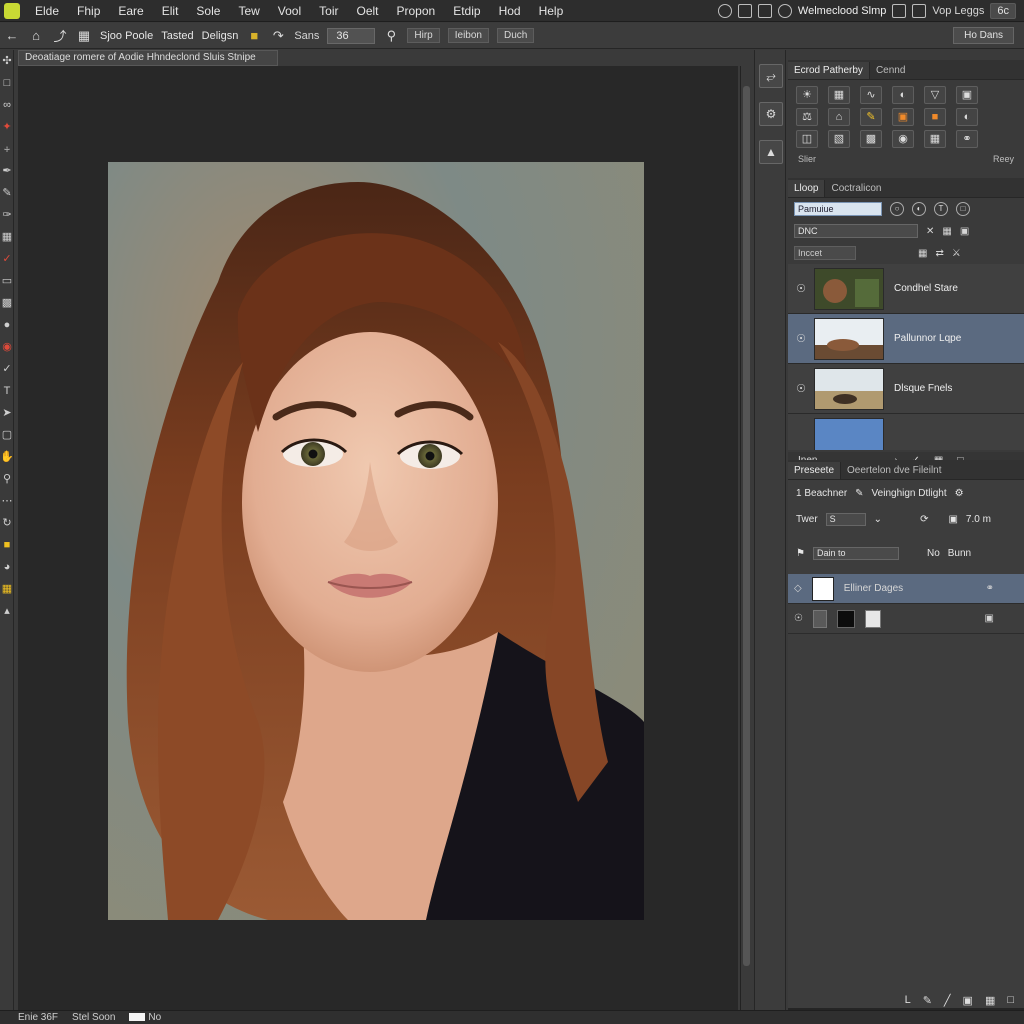 The image size is (1024, 1024). Describe the element at coordinates (126, 36) in the screenshot. I see `preset-dropdown: Sjoo Poole` at that location.